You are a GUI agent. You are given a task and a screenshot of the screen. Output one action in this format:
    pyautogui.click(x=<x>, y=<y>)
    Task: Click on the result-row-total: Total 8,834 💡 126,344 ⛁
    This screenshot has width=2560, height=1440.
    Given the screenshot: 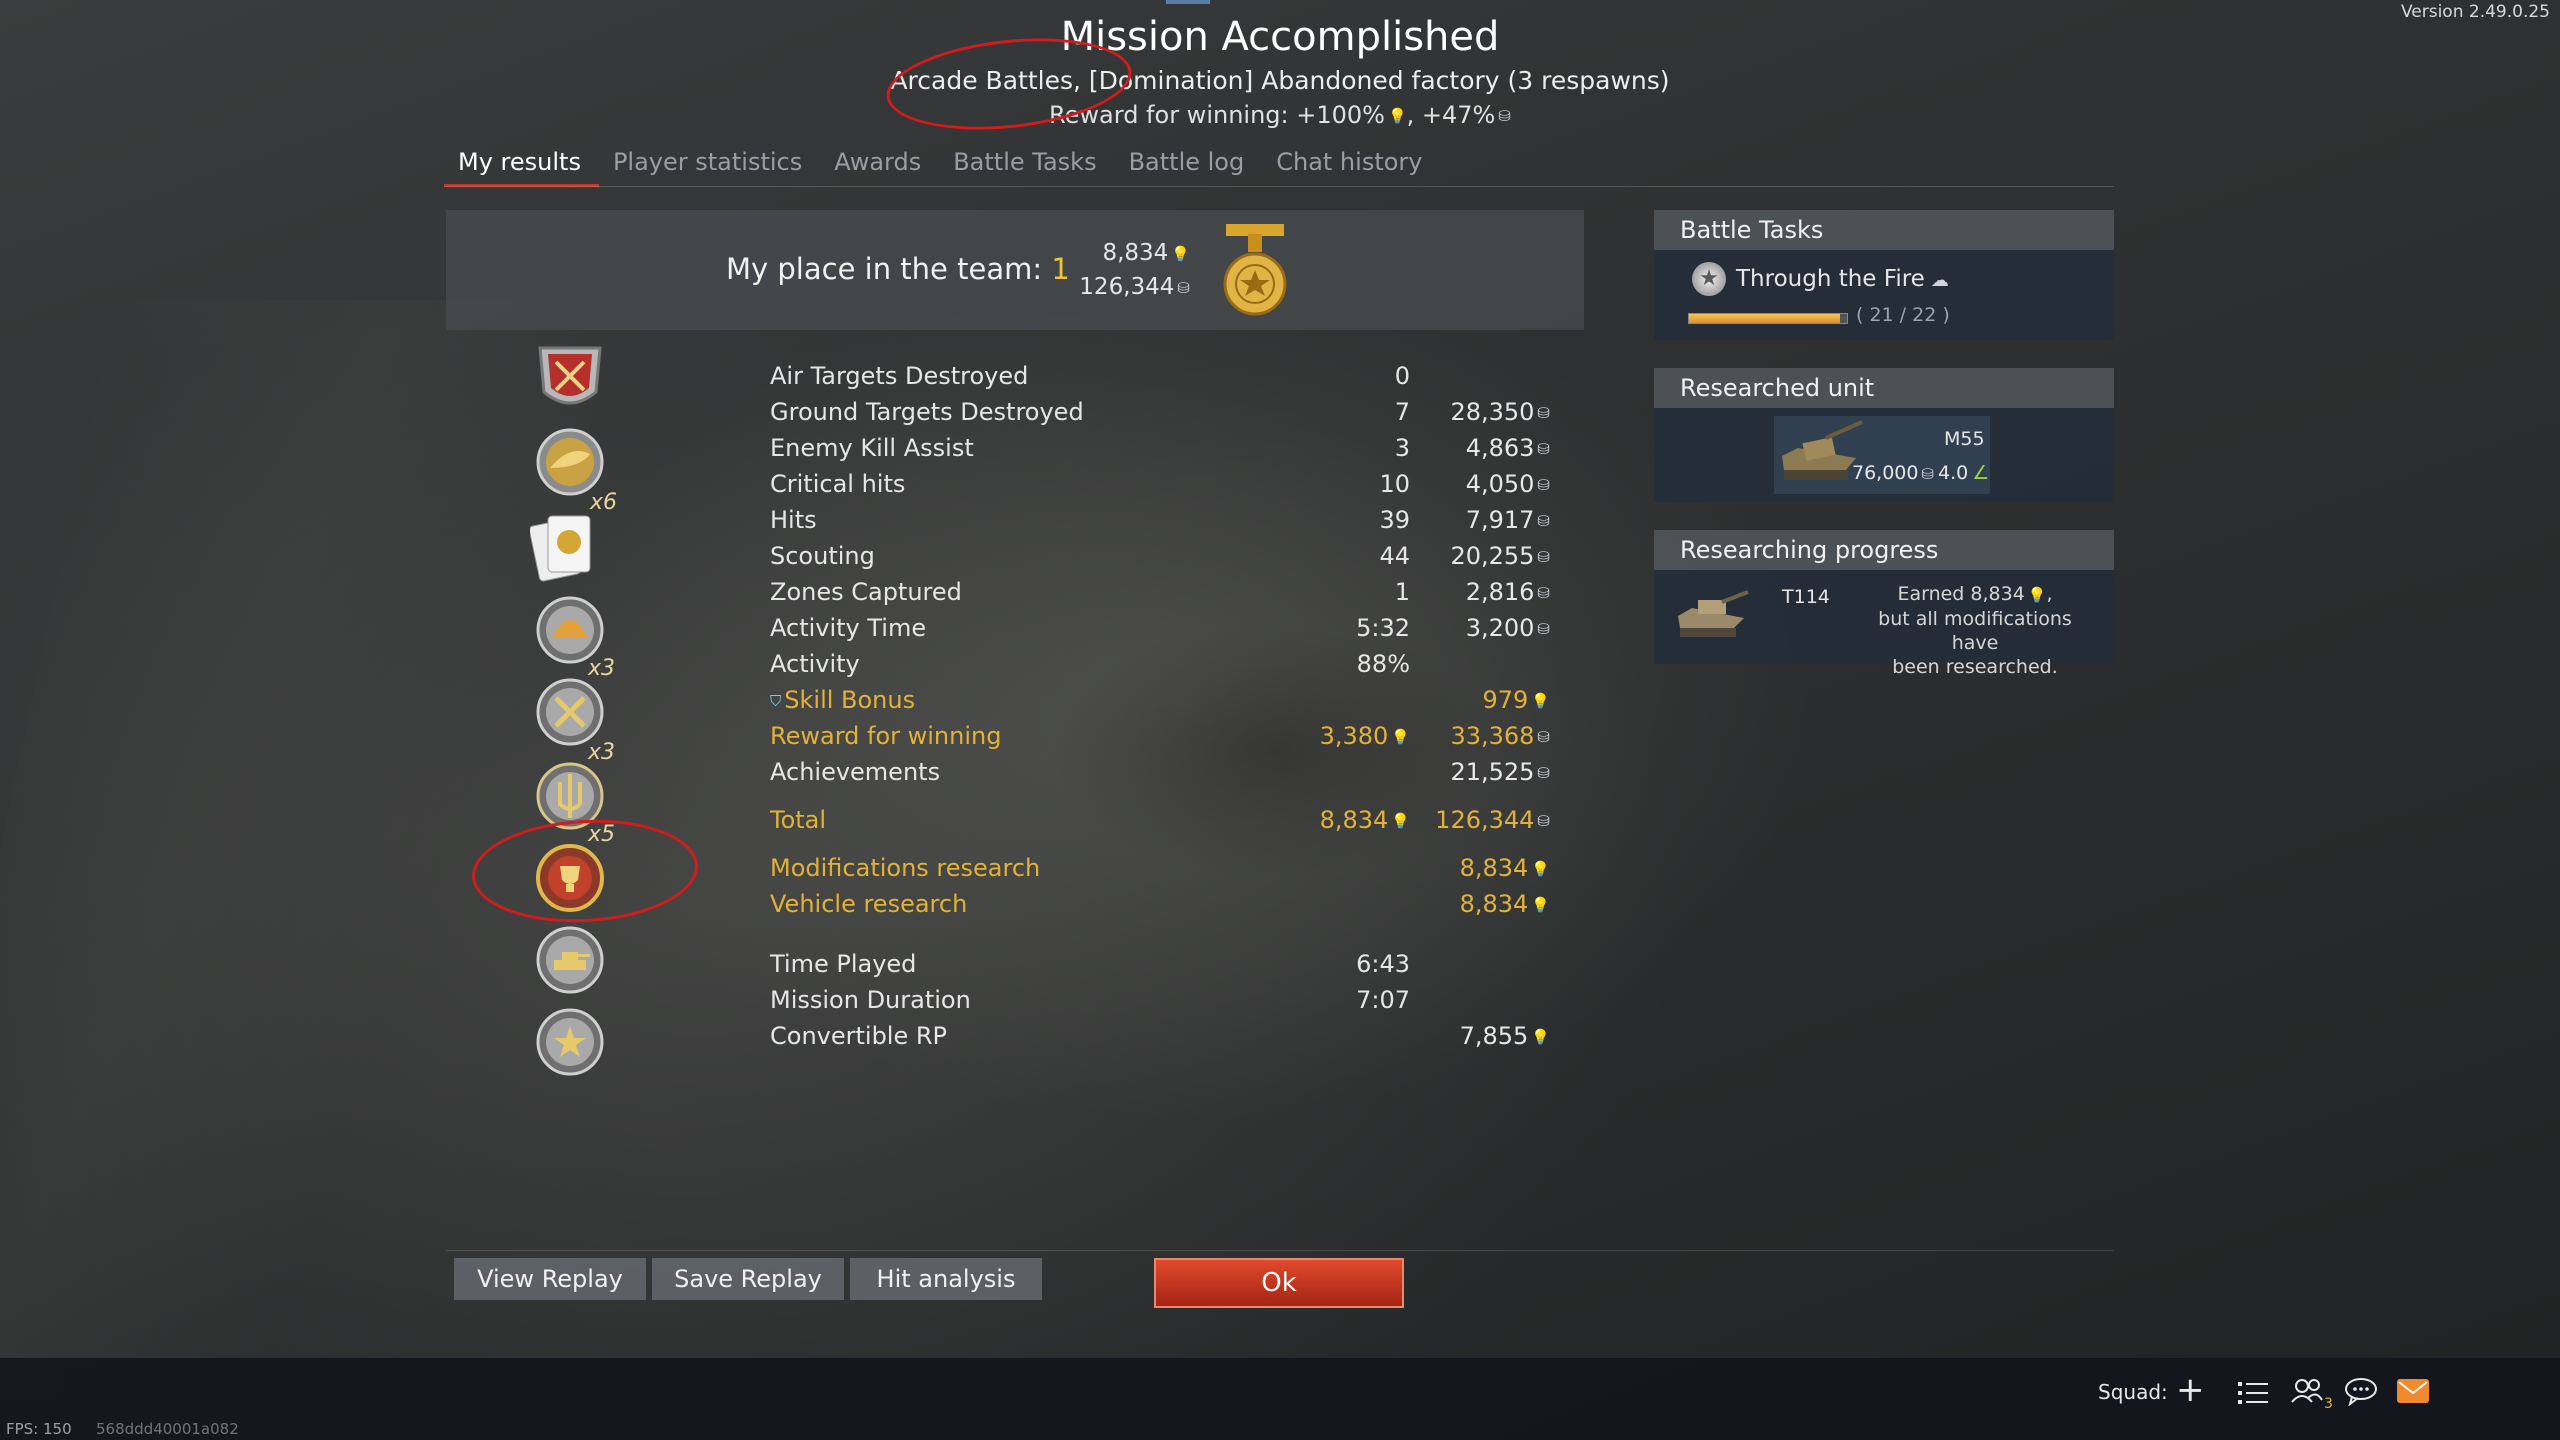 What is the action you would take?
    pyautogui.click(x=1160, y=820)
    